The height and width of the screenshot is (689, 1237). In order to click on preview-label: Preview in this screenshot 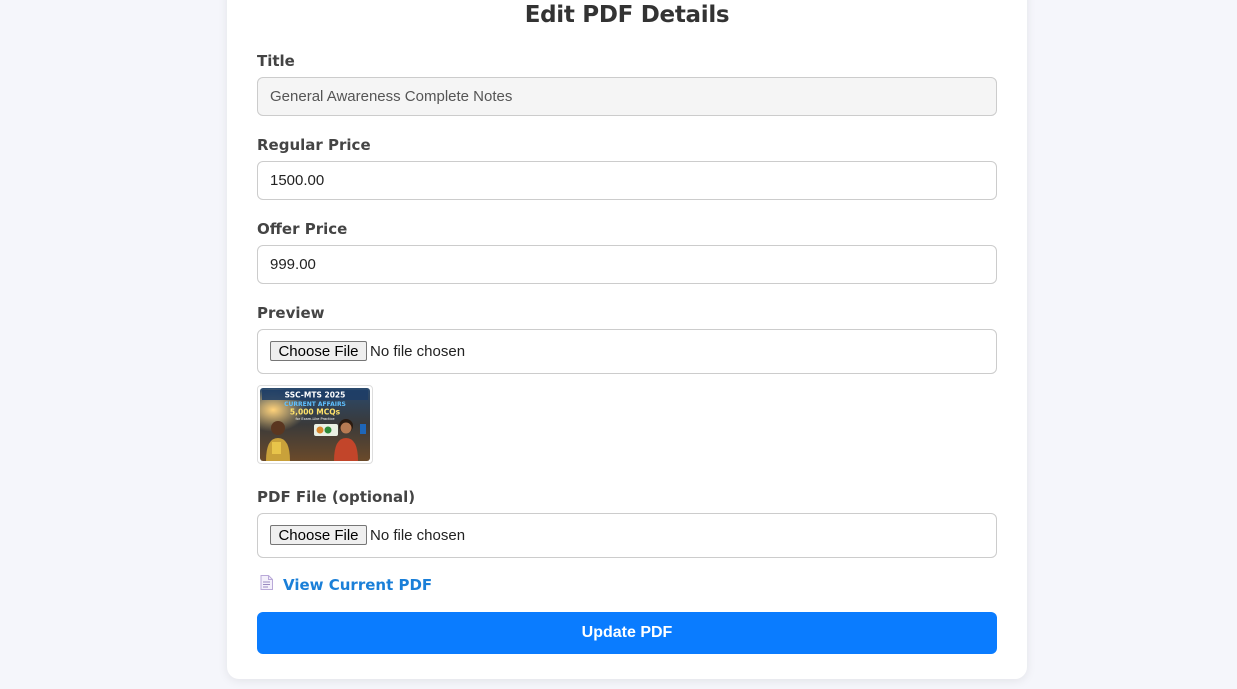, I will do `click(291, 313)`.